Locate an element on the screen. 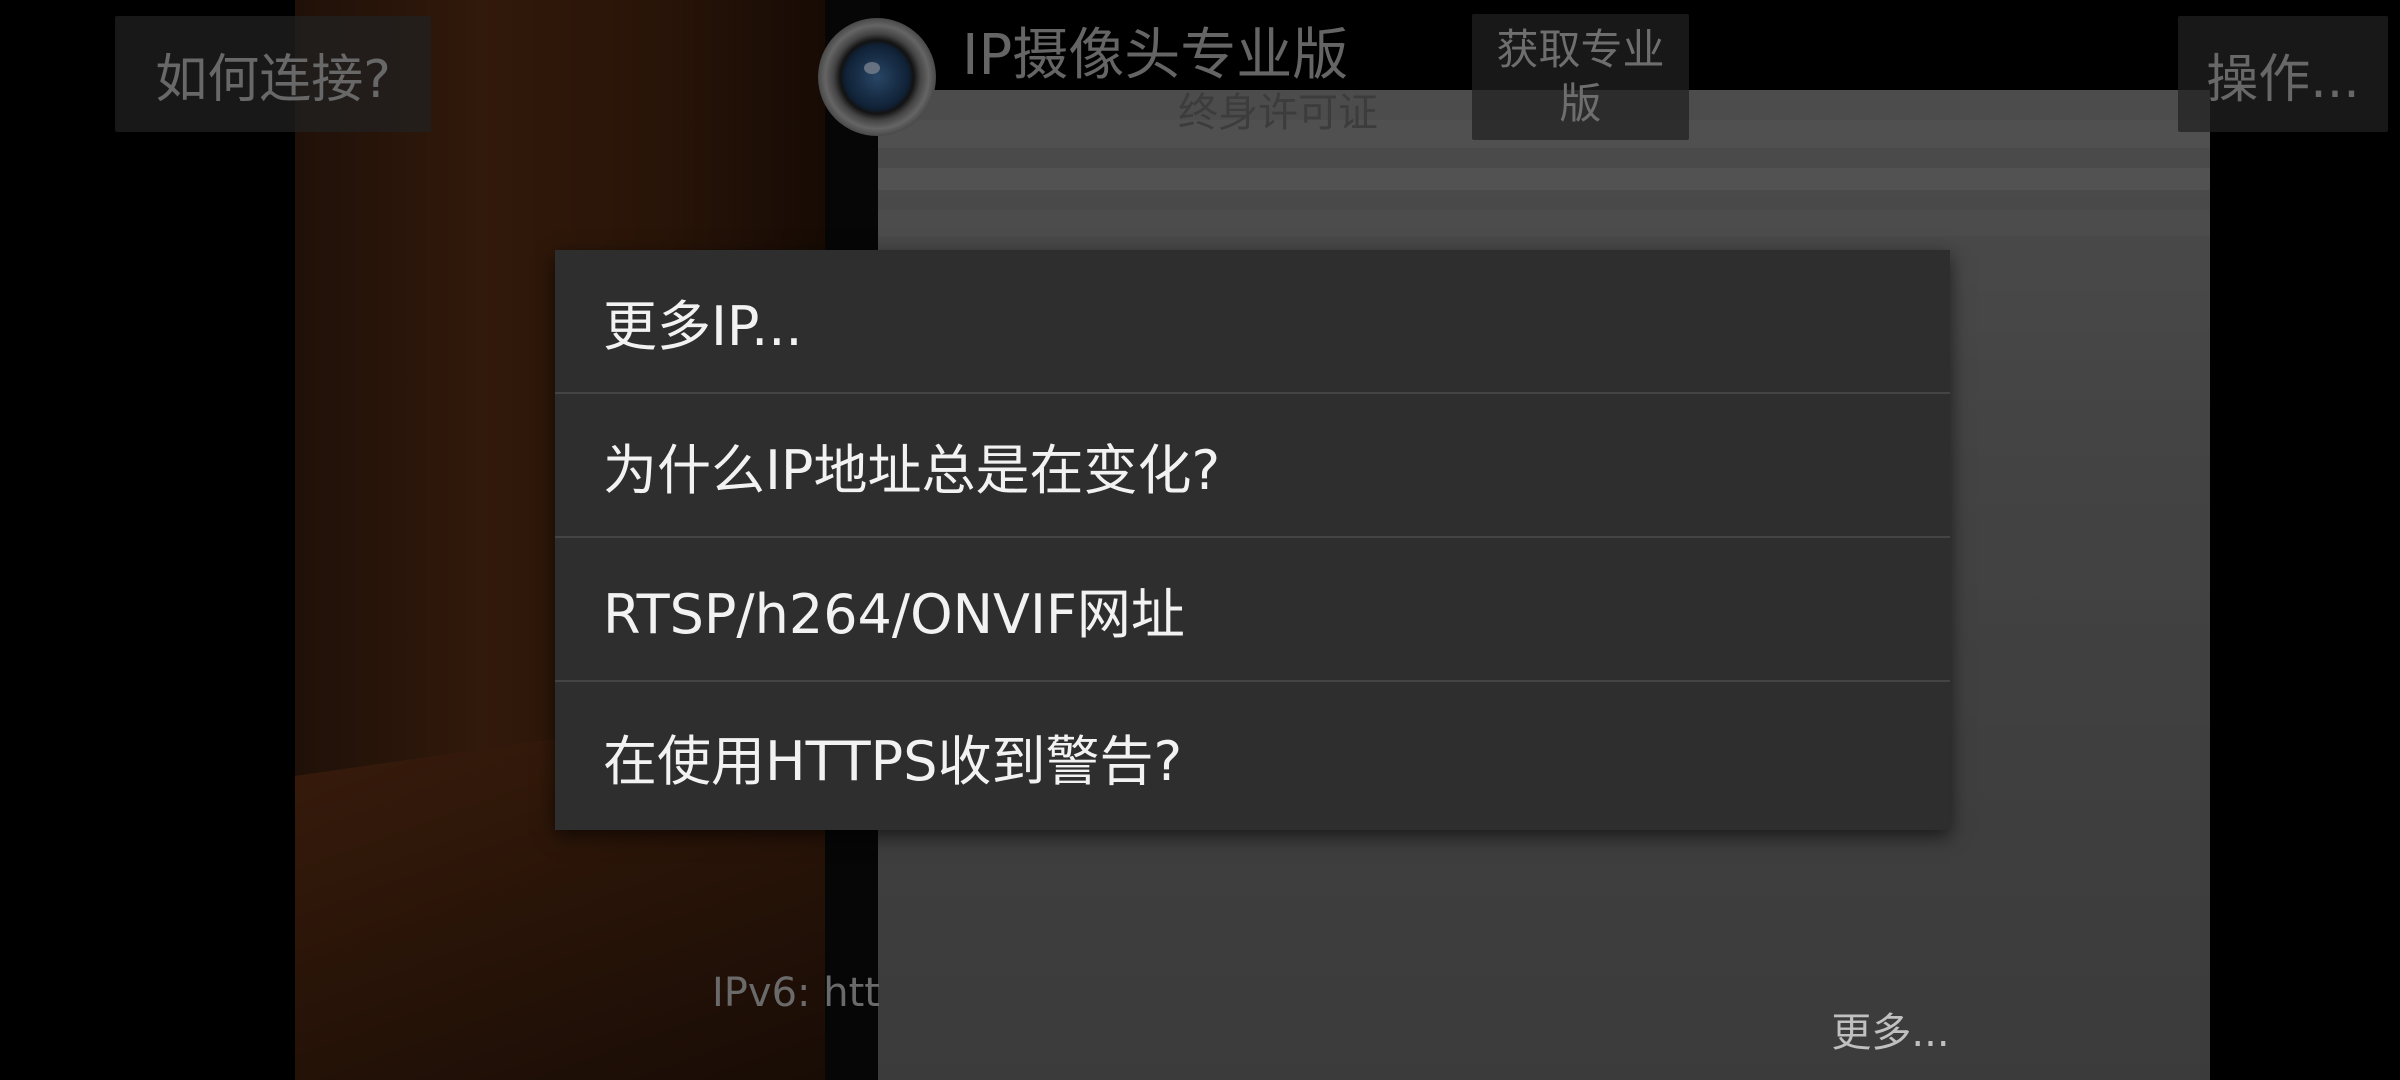 The image size is (2400, 1080). ipv6-address-text: IPv6: http is located at coordinates (796, 993).